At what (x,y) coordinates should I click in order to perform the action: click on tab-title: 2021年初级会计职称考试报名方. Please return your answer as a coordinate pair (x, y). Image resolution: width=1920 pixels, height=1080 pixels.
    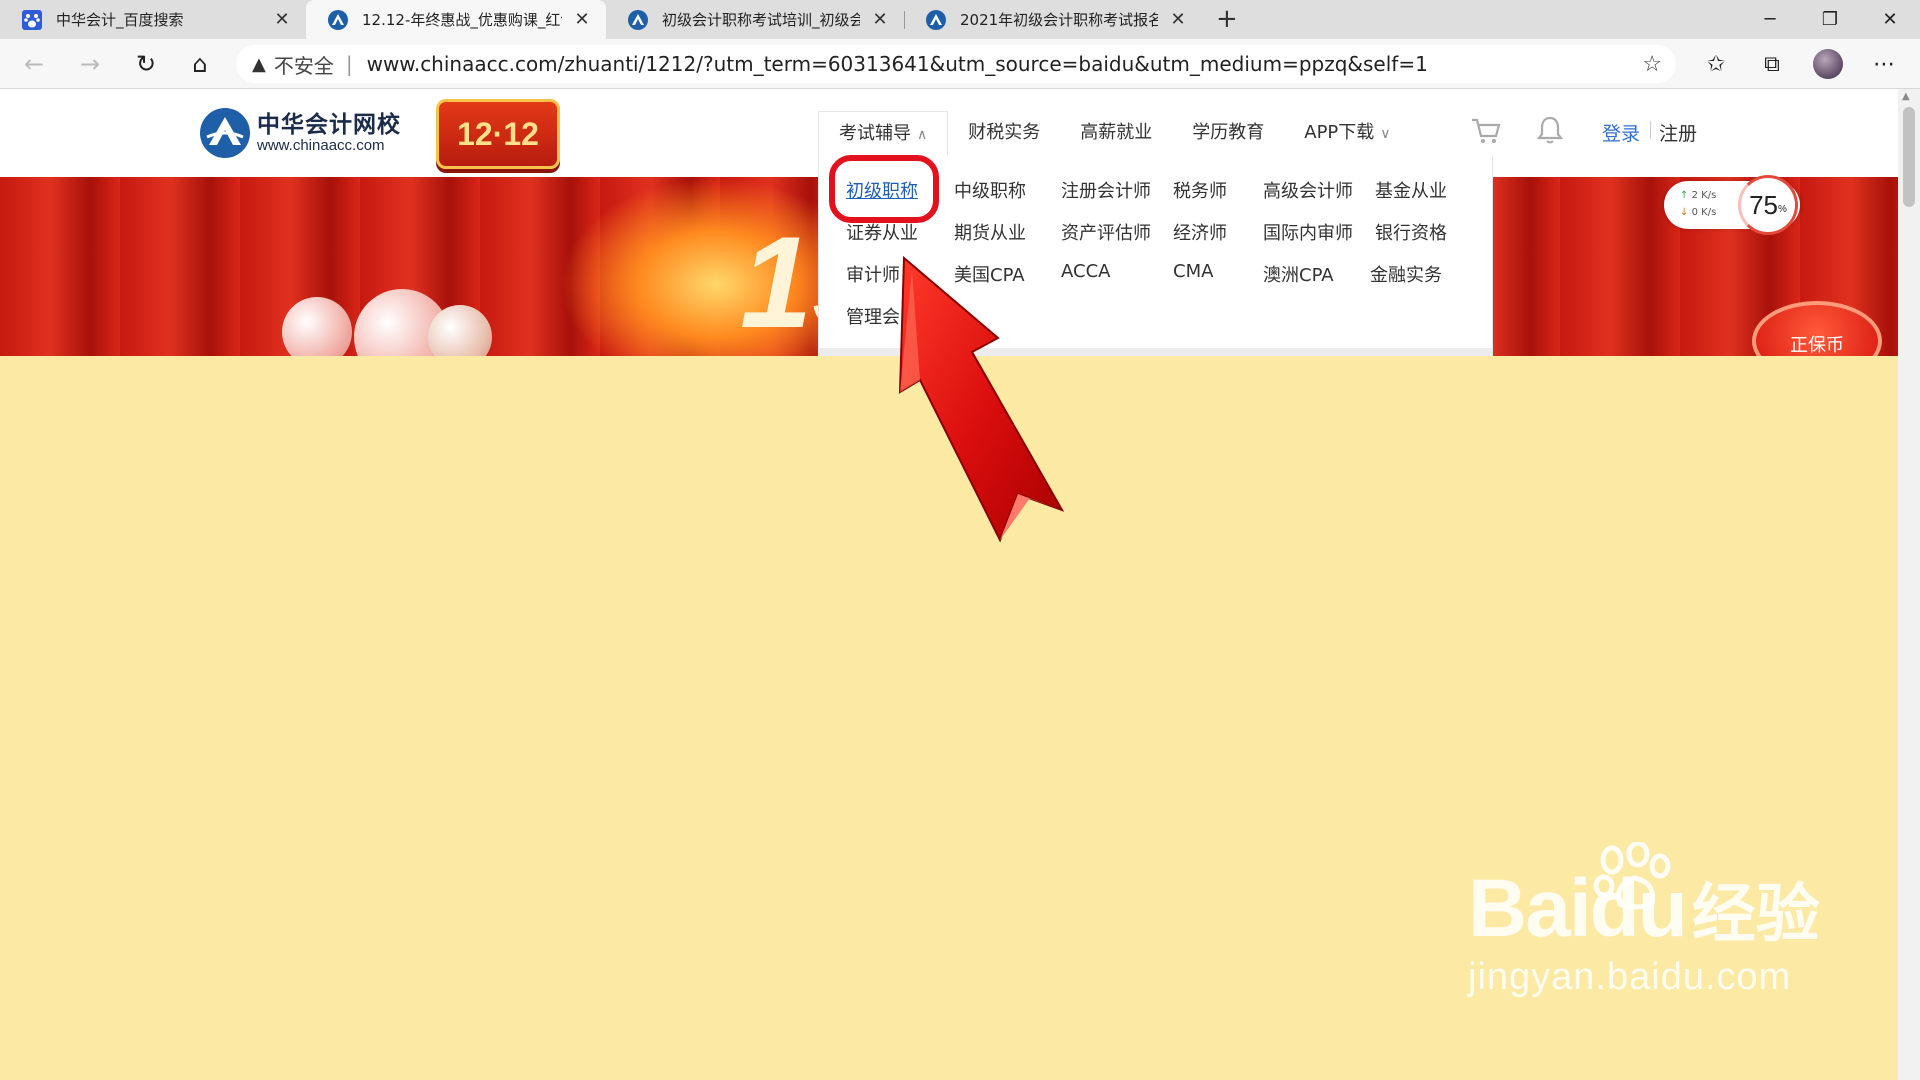
    Looking at the image, I should click on (1059, 20).